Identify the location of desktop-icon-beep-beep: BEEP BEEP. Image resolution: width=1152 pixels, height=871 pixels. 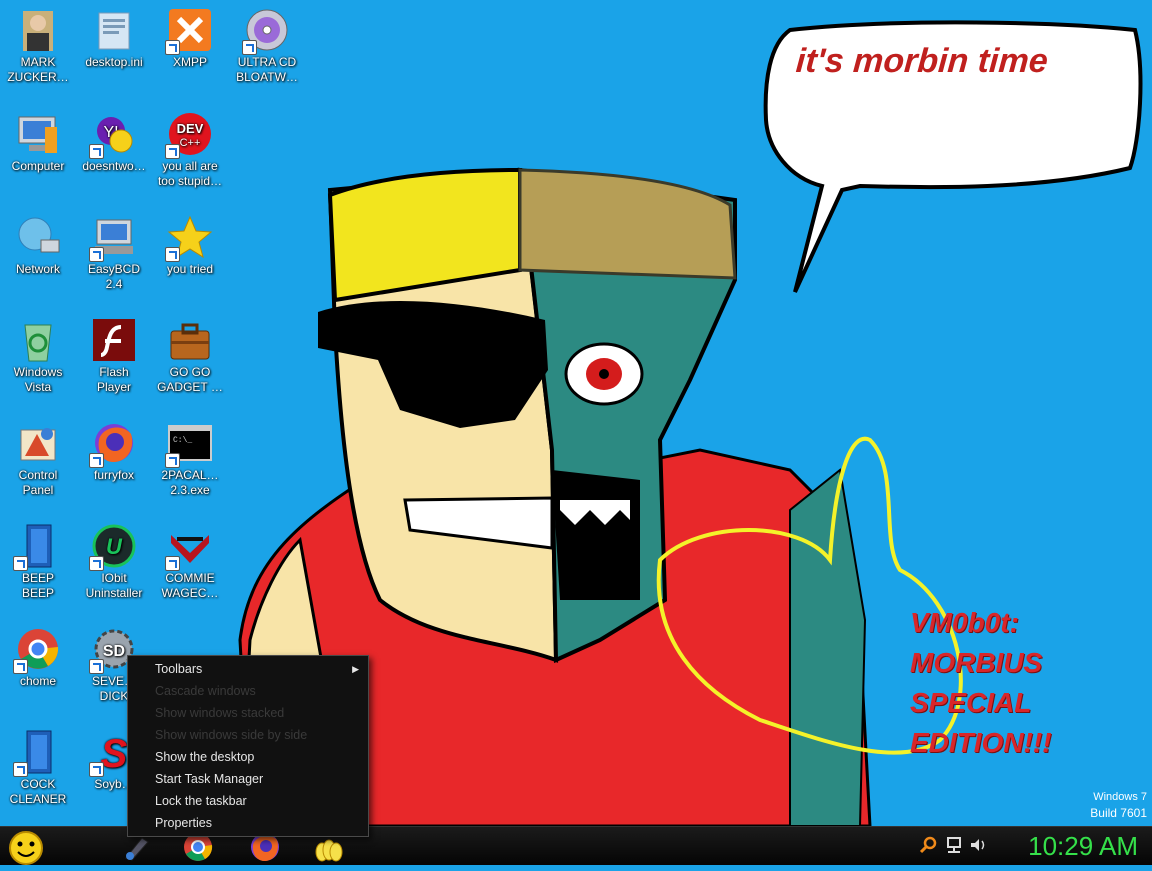
(38, 560).